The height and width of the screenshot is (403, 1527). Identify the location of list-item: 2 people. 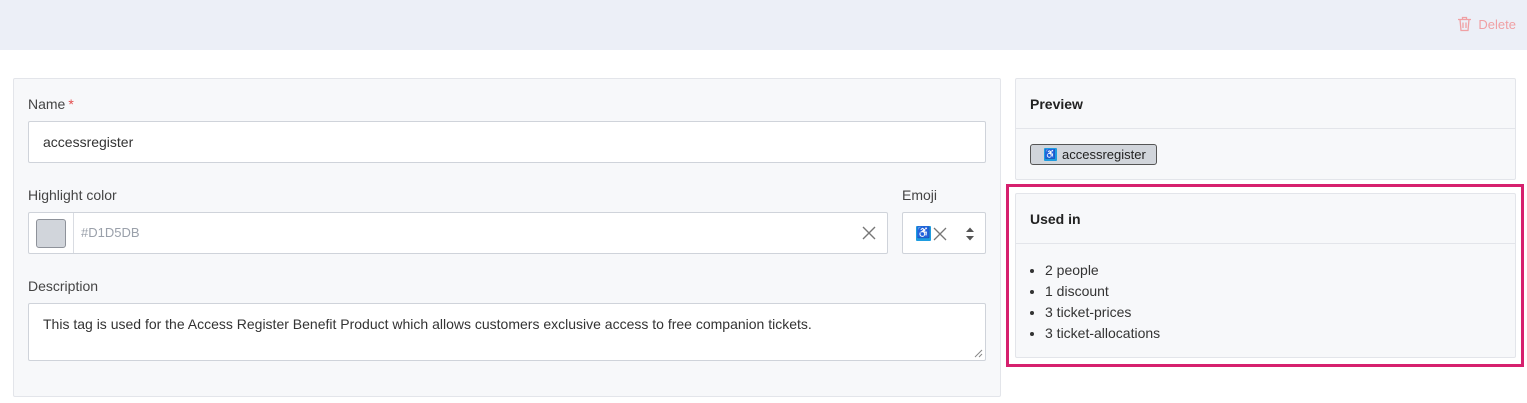
(1102, 270).